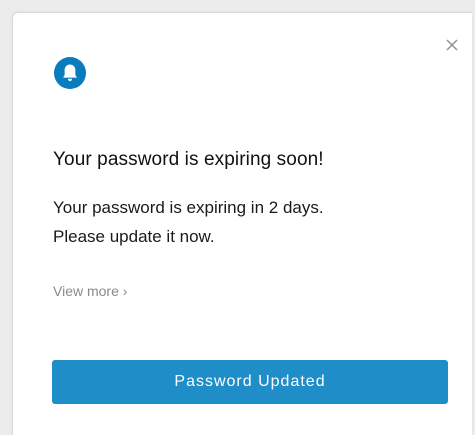  Describe the element at coordinates (250, 382) in the screenshot. I see `password-updated-button: Password Updated` at that location.